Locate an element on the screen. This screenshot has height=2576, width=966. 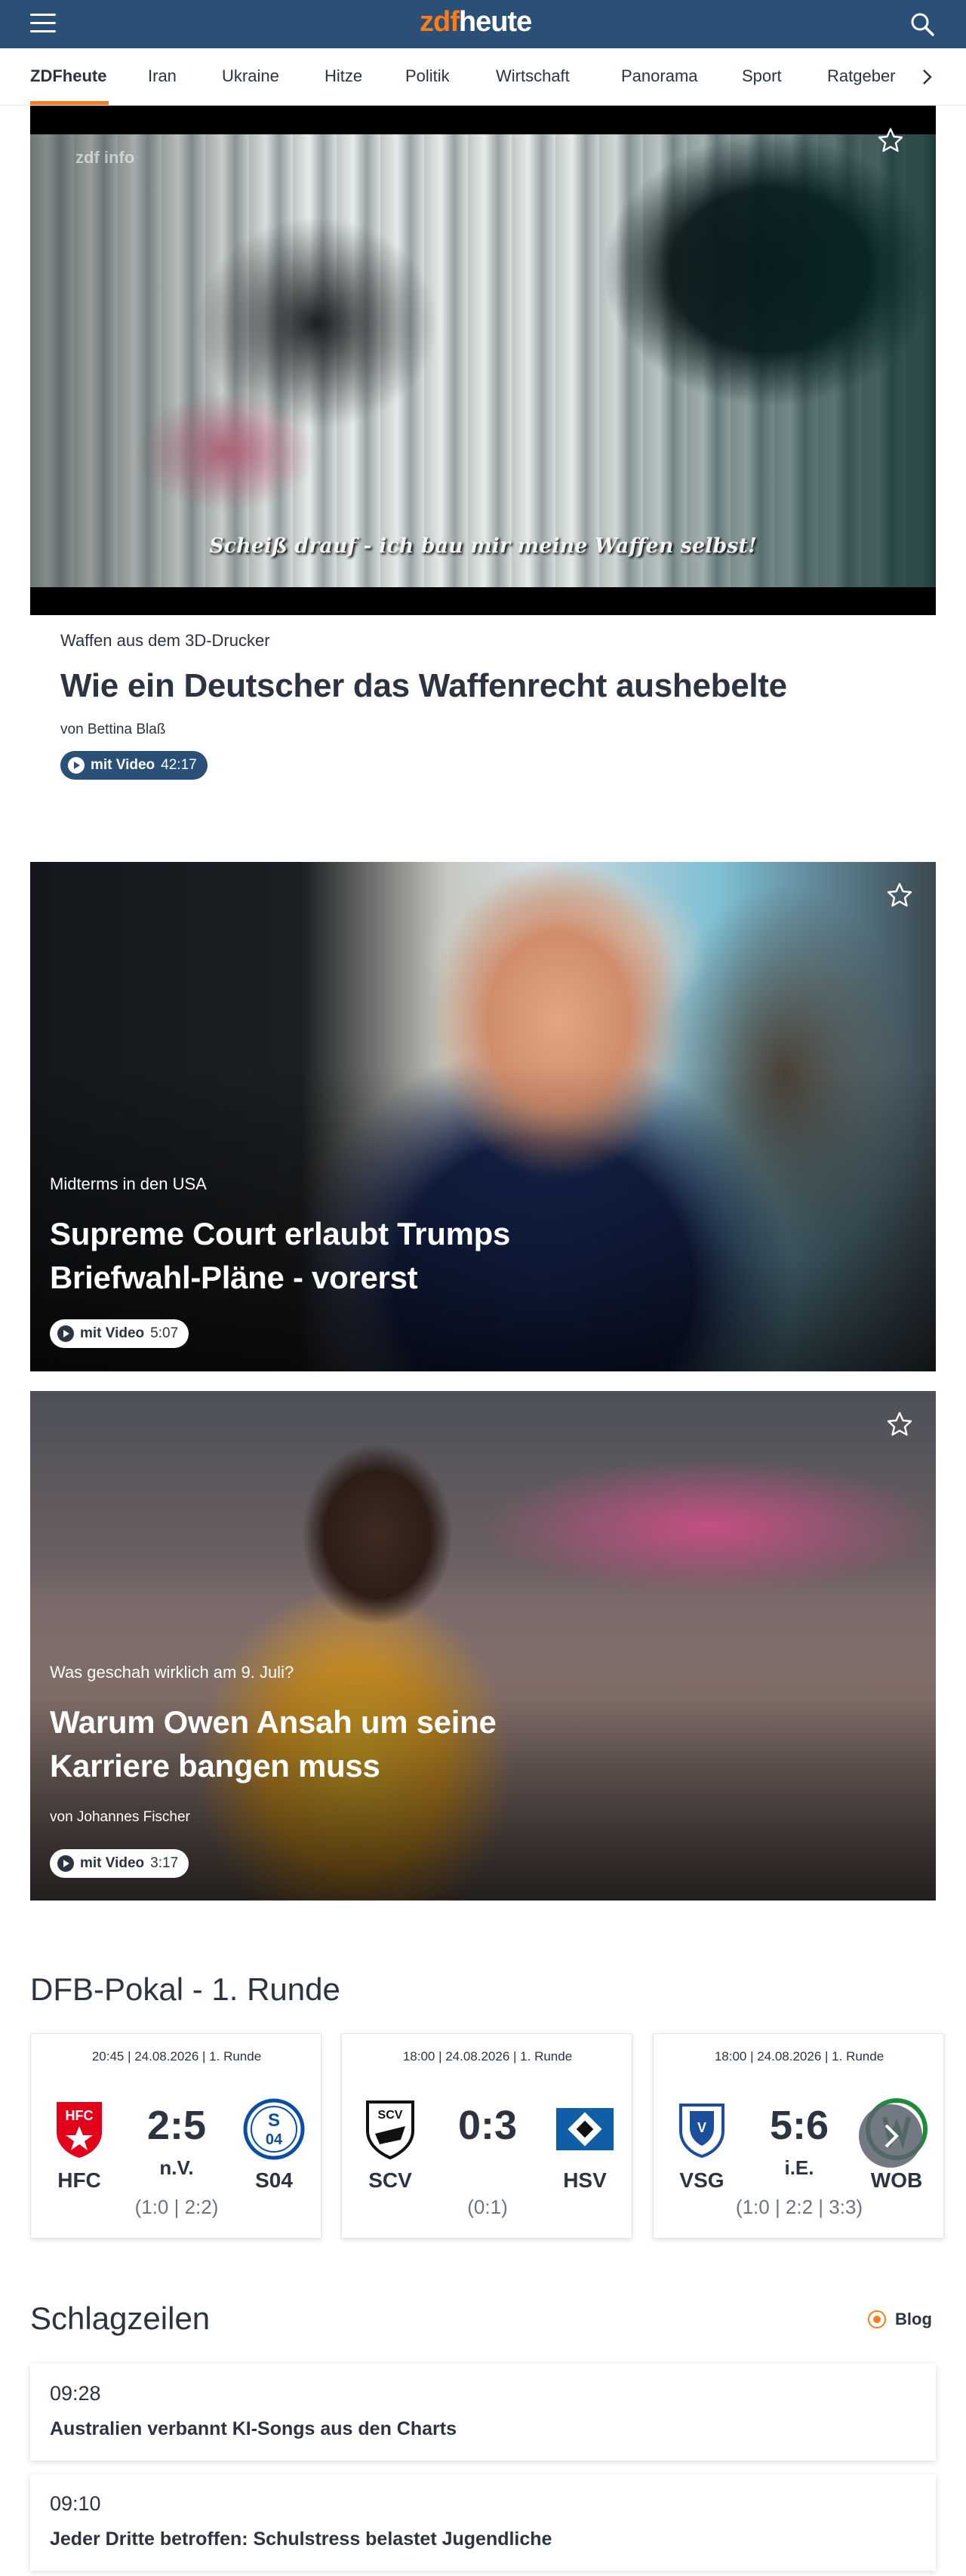
nav-item-panorama: Panorama is located at coordinates (659, 76).